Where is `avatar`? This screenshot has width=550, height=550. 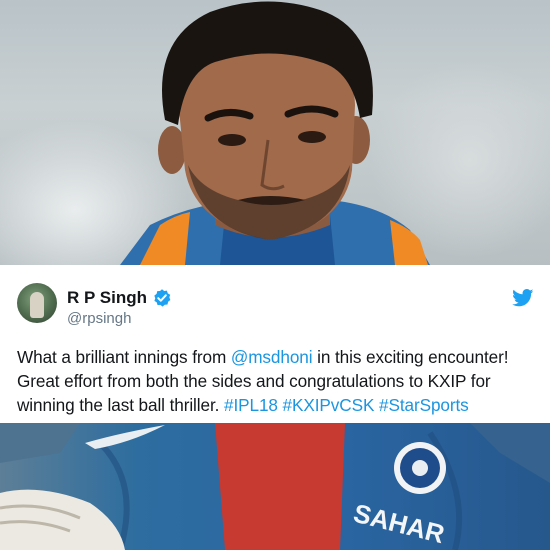 avatar is located at coordinates (37, 303).